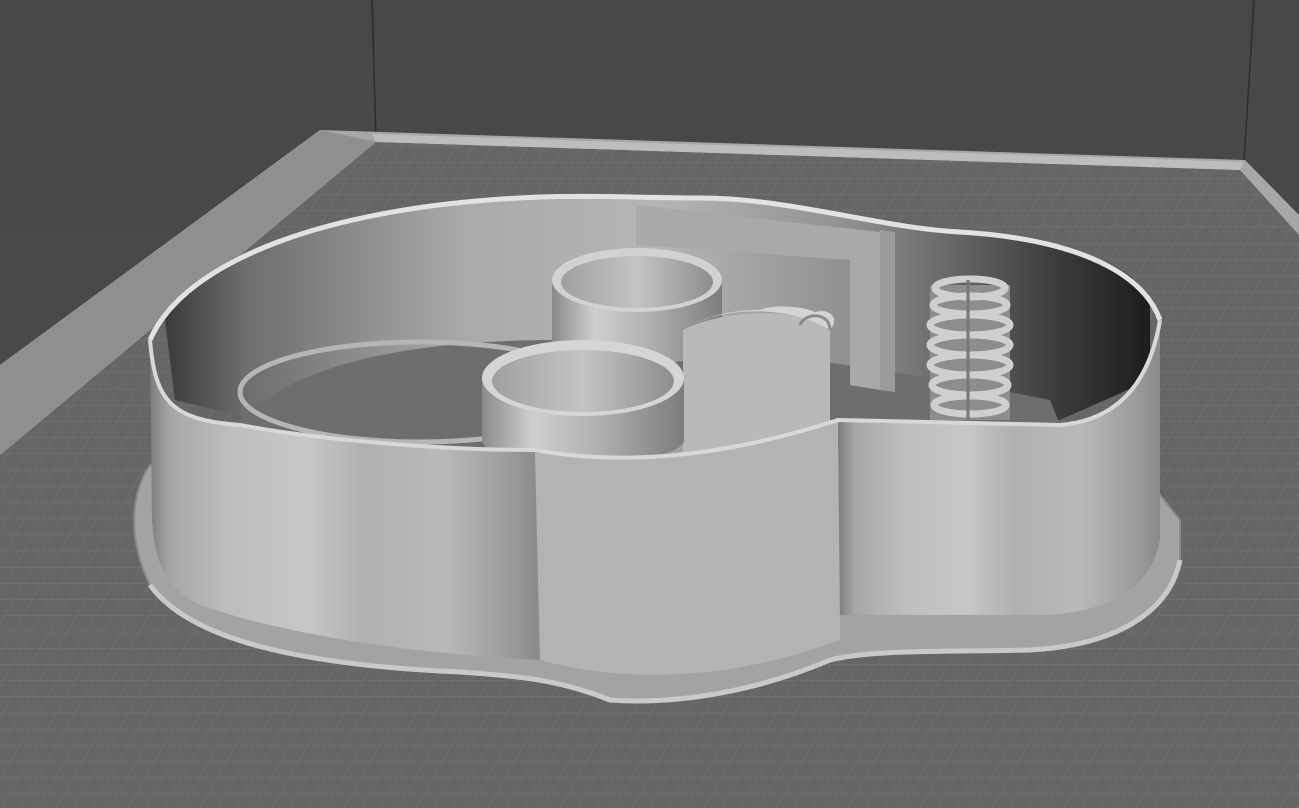 The image size is (1299, 808). Describe the element at coordinates (583, 401) in the screenshot. I see `cylinder-front` at that location.